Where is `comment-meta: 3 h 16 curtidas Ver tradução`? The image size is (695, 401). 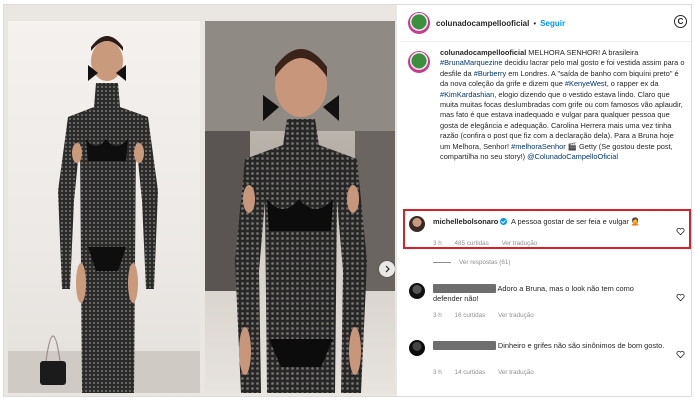 comment-meta: 3 h 16 curtidas Ver tradução is located at coordinates (489, 315).